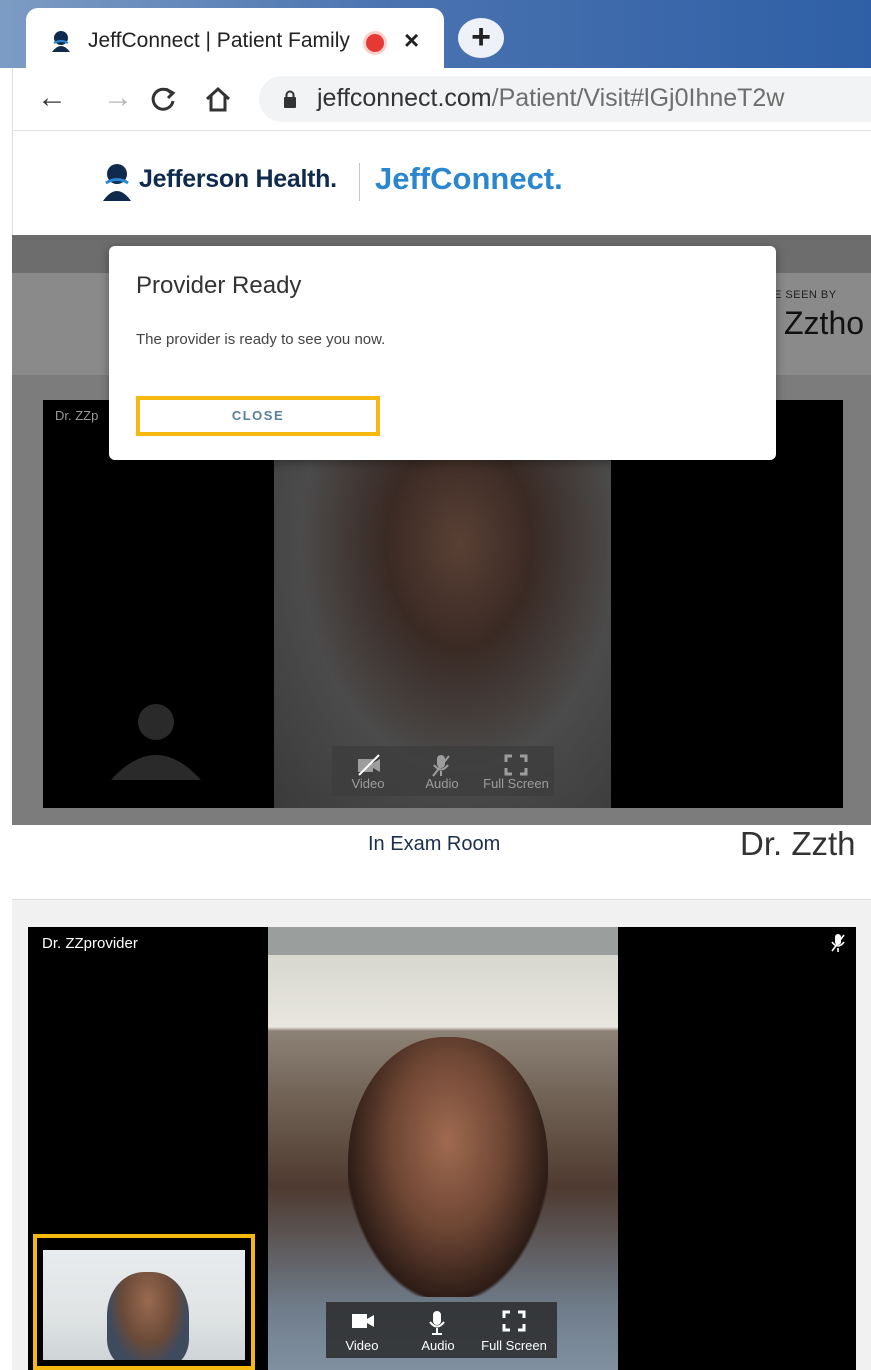  What do you see at coordinates (469, 178) in the screenshot?
I see `product-name: JeffConnect.` at bounding box center [469, 178].